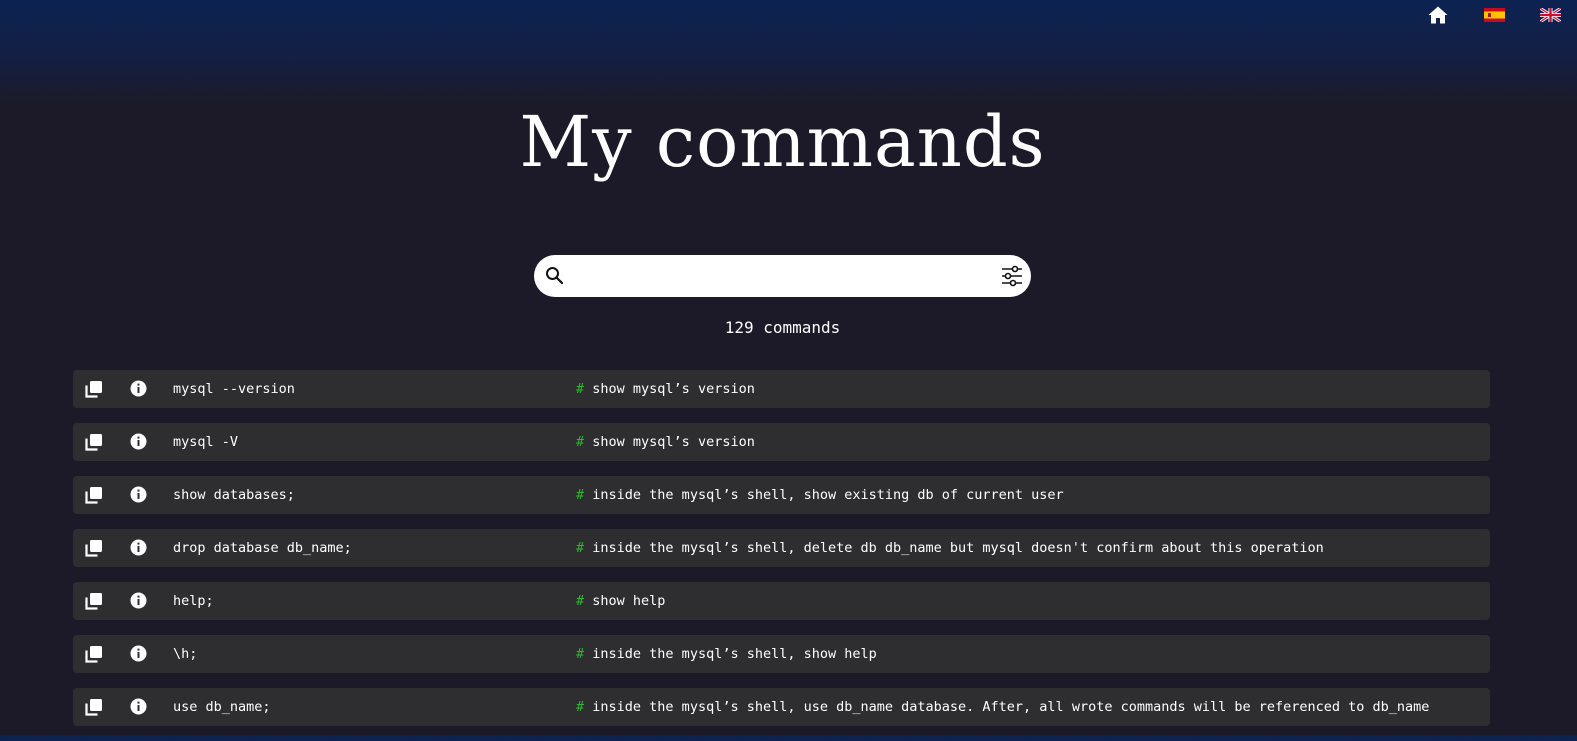 This screenshot has height=741, width=1577. What do you see at coordinates (1012, 276) in the screenshot?
I see `sliders-icon` at bounding box center [1012, 276].